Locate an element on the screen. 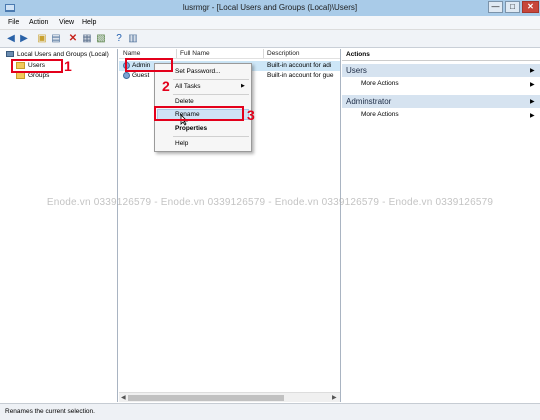  menu-item-help: Help is located at coordinates (181, 143).